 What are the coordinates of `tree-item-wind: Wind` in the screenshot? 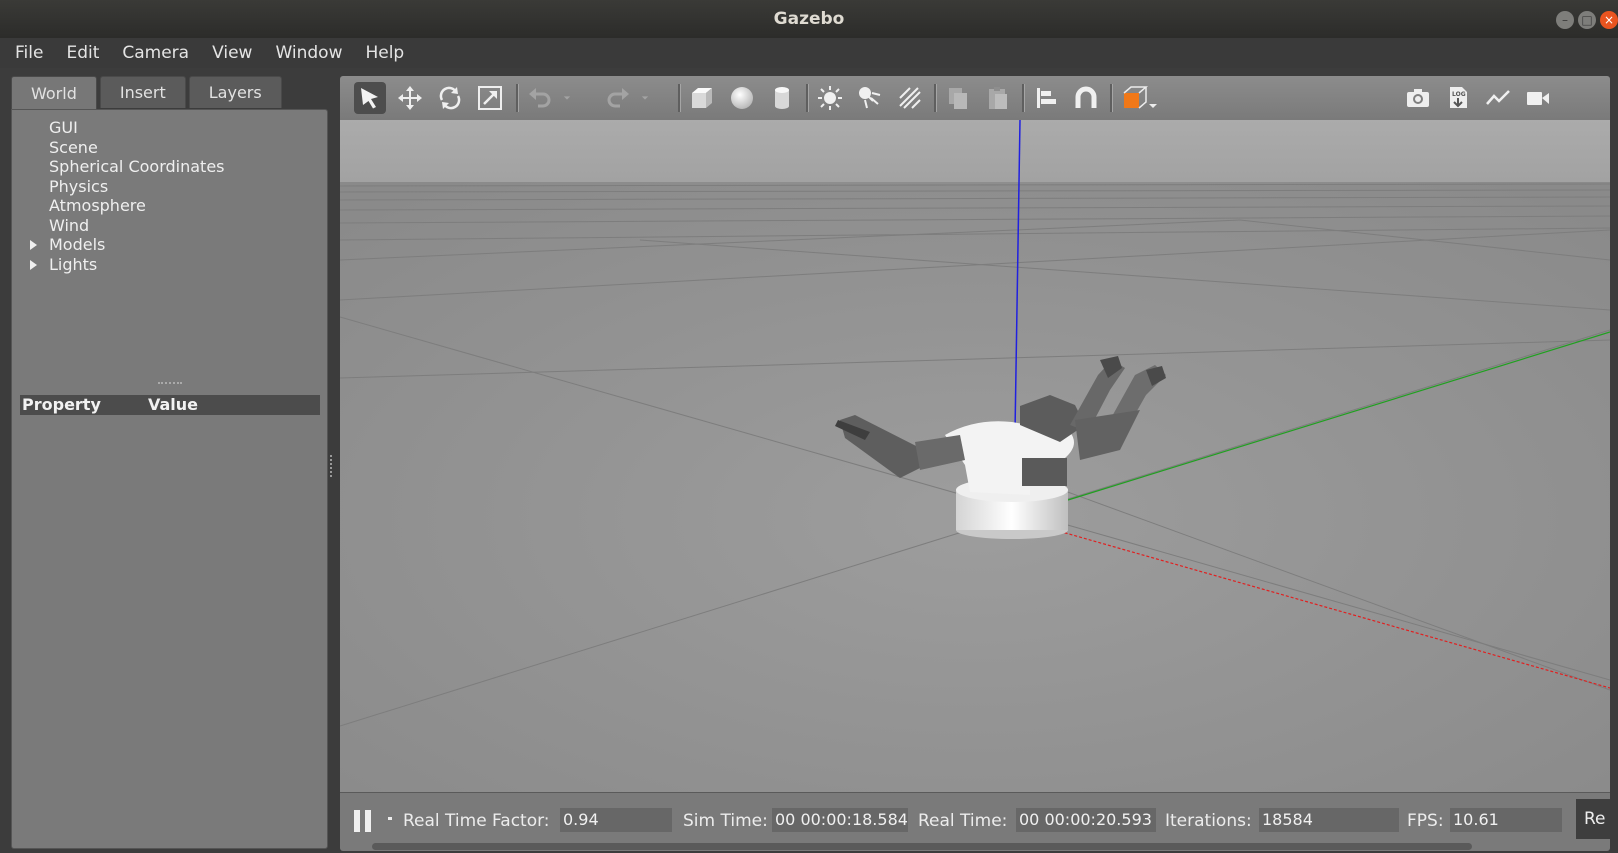 It's located at (169, 226).